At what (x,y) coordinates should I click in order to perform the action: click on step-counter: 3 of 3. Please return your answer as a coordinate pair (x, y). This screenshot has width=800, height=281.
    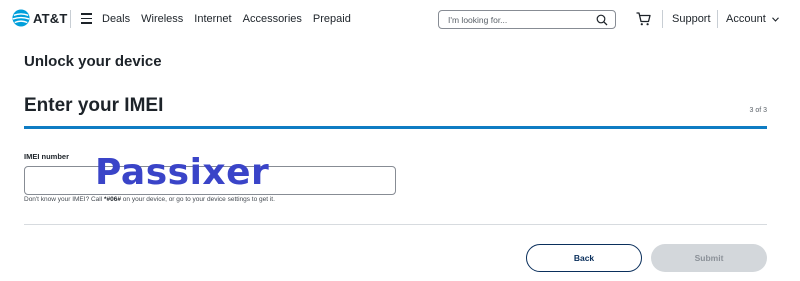
    Looking at the image, I should click on (758, 110).